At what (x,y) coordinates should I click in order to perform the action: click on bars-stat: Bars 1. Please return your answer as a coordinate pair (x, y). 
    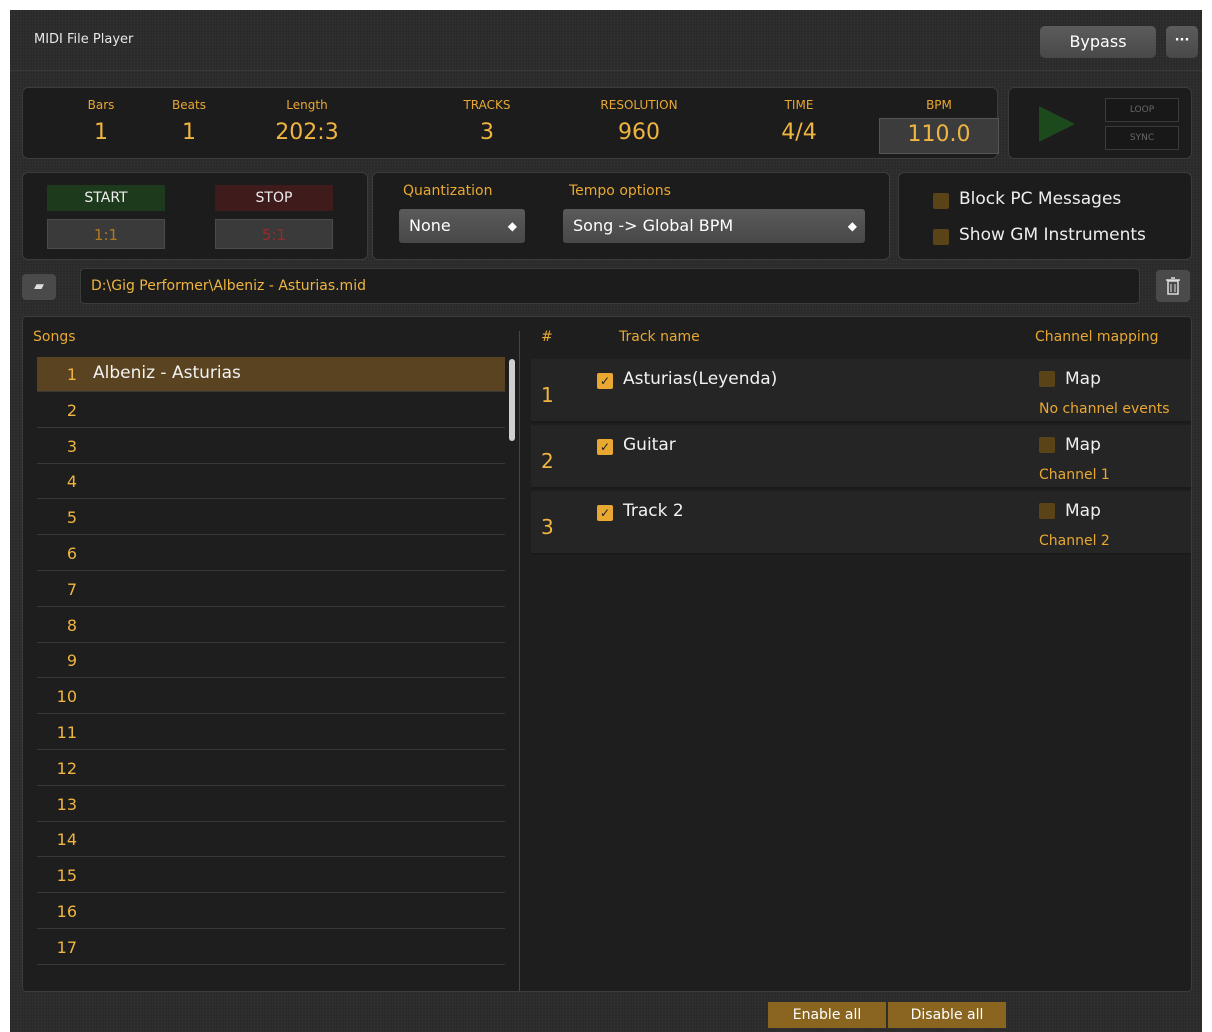
    Looking at the image, I should click on (101, 121).